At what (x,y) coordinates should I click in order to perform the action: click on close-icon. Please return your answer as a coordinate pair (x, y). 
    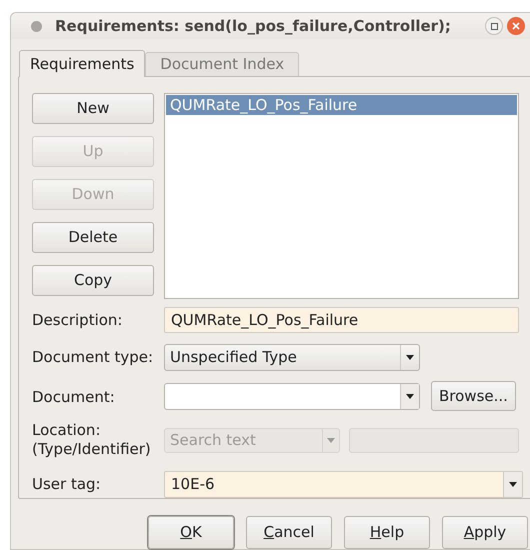
    Looking at the image, I should click on (516, 26).